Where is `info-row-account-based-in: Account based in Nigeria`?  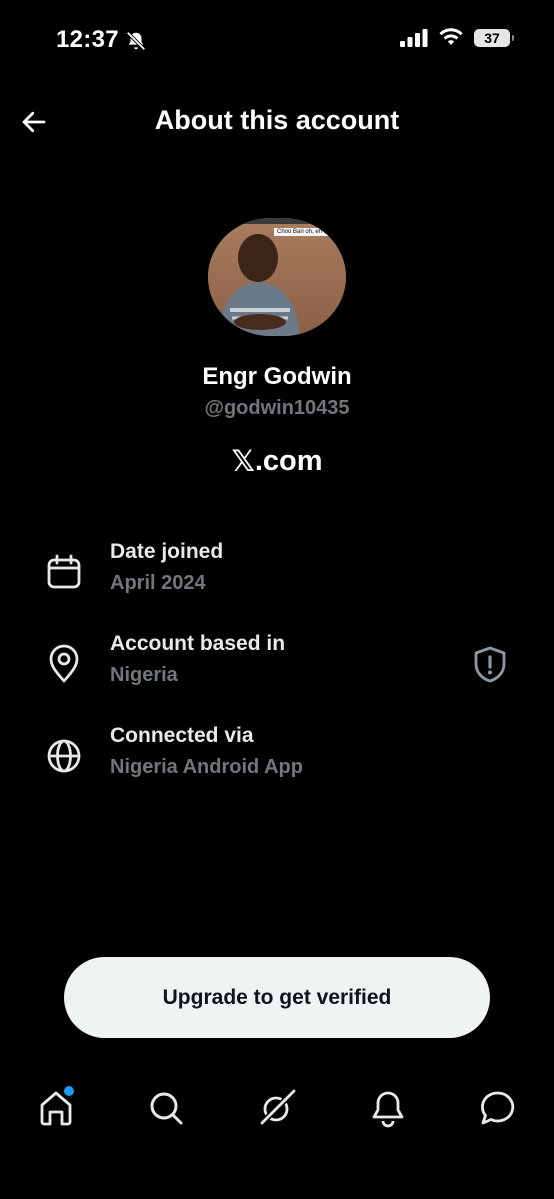 info-row-account-based-in: Account based in Nigeria is located at coordinates (277, 663).